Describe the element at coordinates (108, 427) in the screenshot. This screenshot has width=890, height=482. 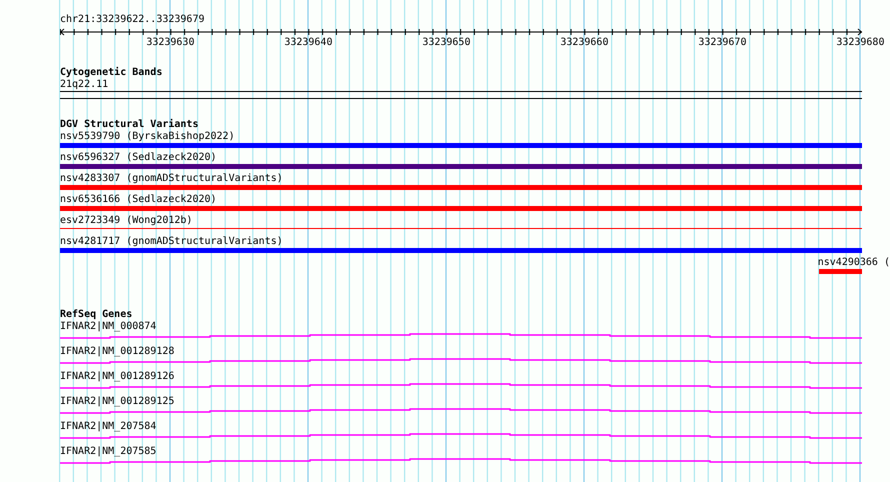
I see `gene-label: IFNAR2|NM_207584` at that location.